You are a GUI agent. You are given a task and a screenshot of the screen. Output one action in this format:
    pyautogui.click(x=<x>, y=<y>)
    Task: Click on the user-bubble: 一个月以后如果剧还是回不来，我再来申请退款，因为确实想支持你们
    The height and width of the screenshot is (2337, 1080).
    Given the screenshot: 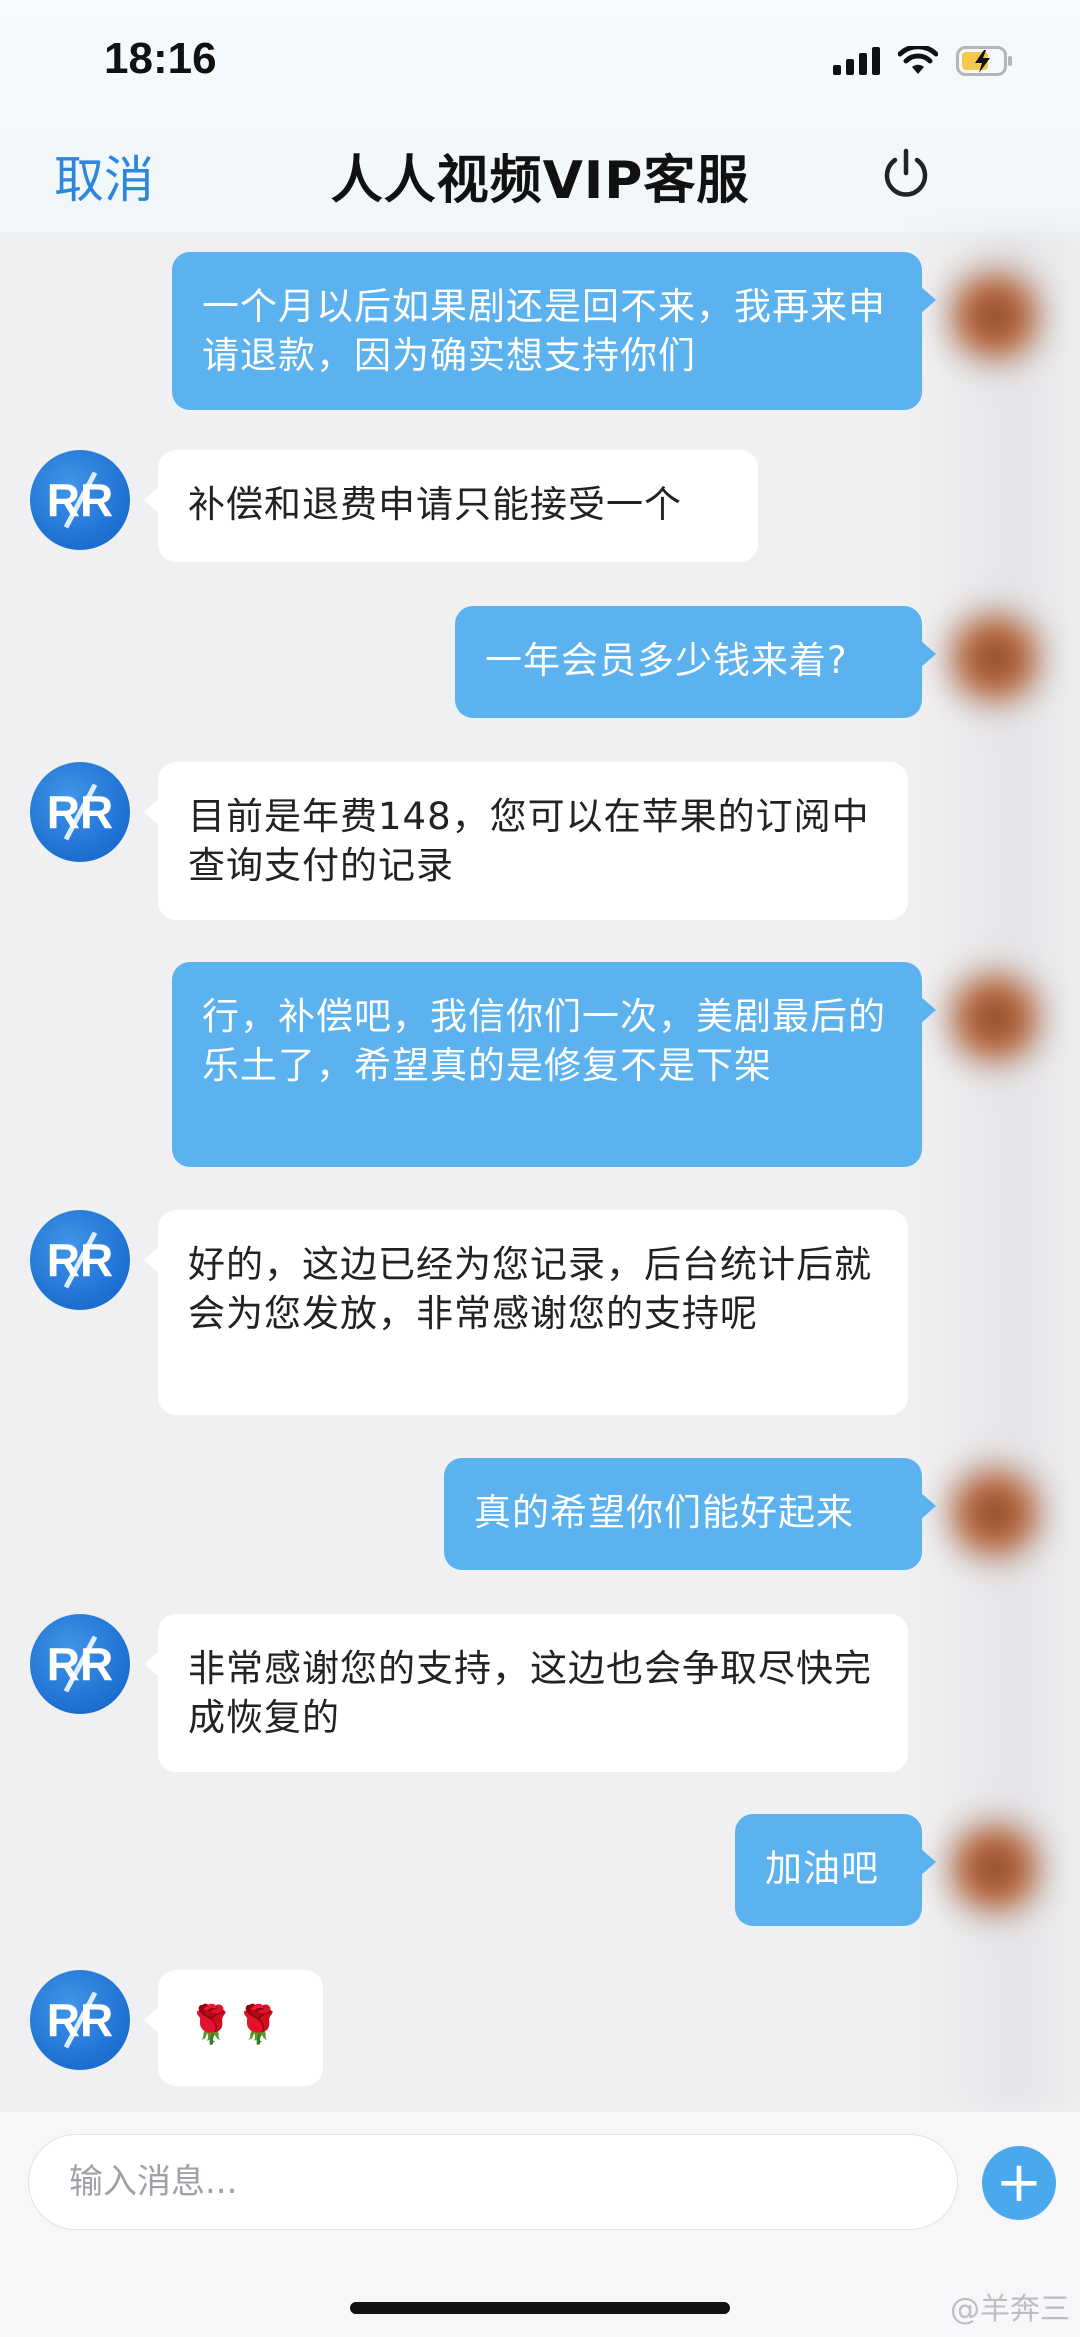 What is the action you would take?
    pyautogui.click(x=554, y=331)
    